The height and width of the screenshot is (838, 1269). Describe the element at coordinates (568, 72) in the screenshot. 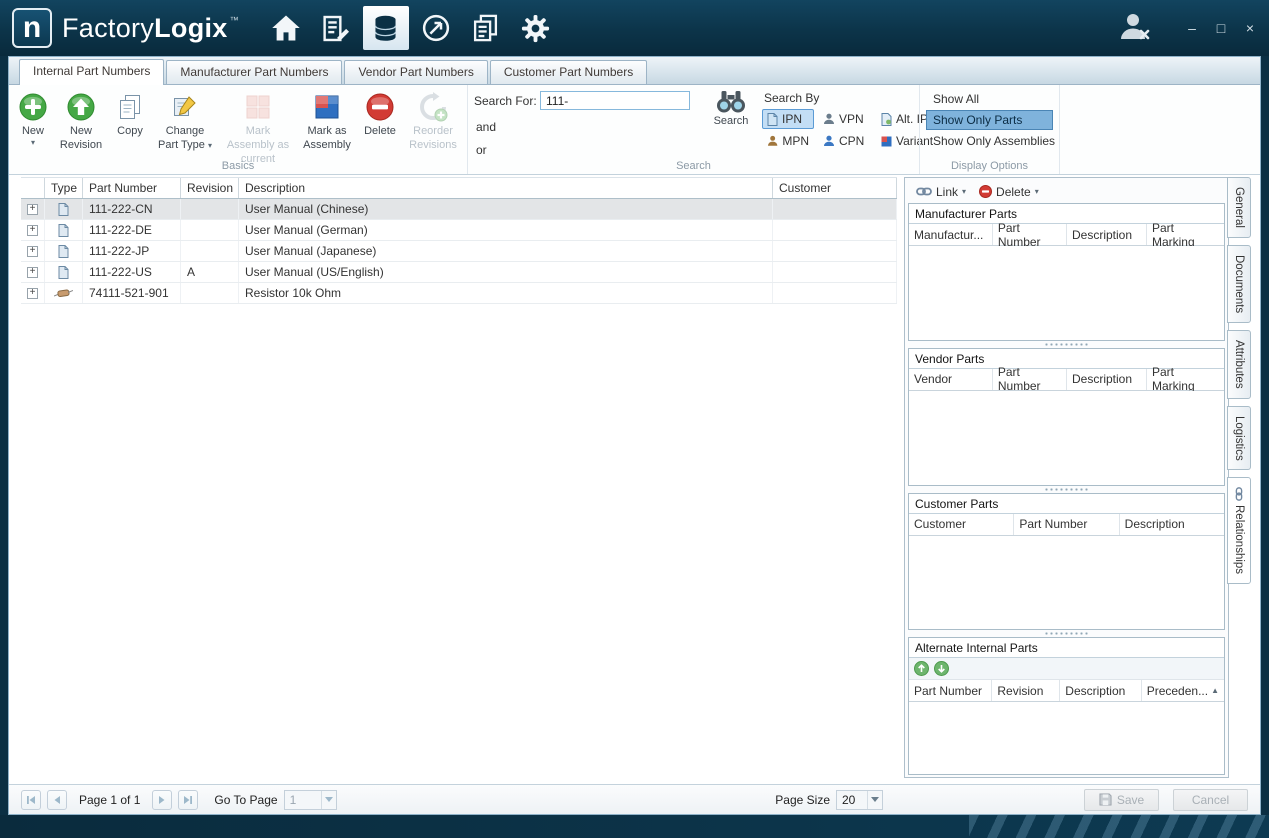

I see `tab-customer-part-numbers: Customer Part Numbers` at that location.